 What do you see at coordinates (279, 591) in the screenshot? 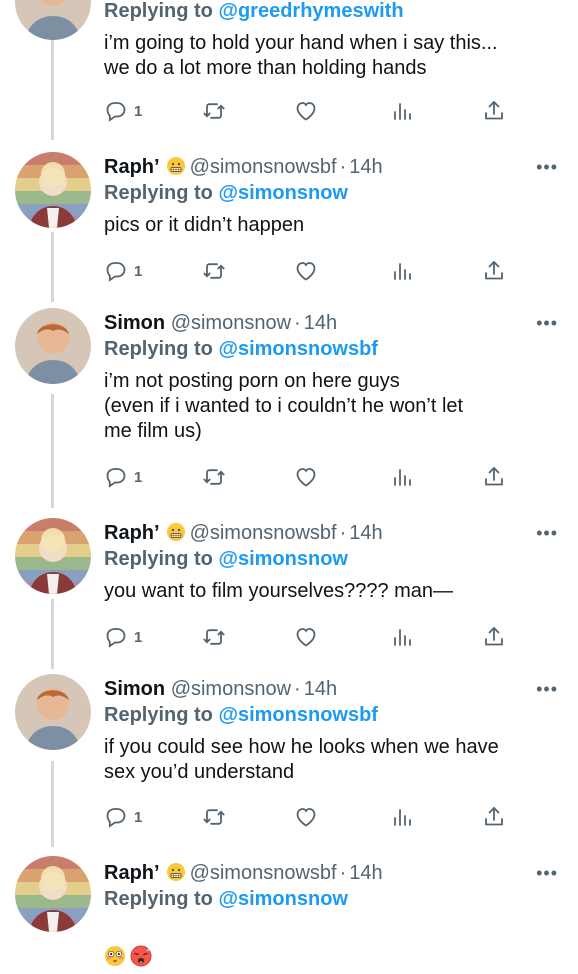
I see `tweet-text: you want to film yourselves???? man—` at bounding box center [279, 591].